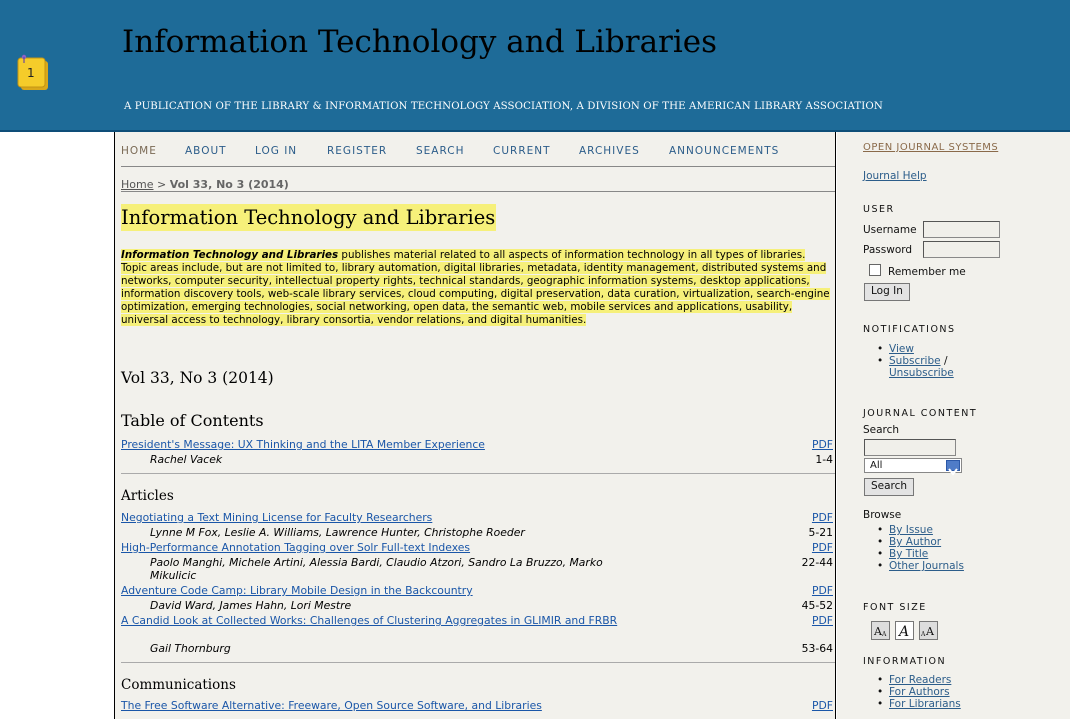  I want to click on for-authors-link: For Authors, so click(919, 692).